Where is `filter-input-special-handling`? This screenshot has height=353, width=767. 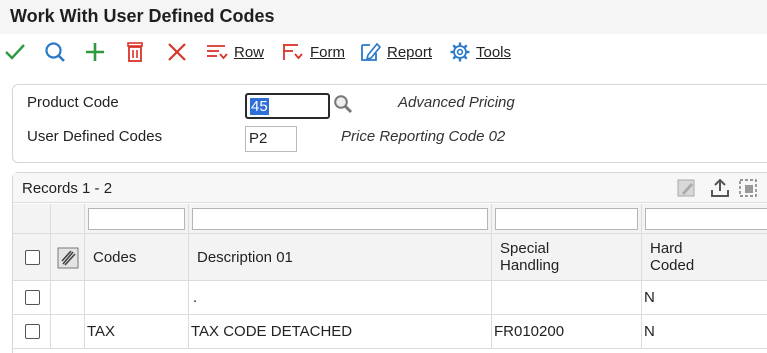
filter-input-special-handling is located at coordinates (566, 219).